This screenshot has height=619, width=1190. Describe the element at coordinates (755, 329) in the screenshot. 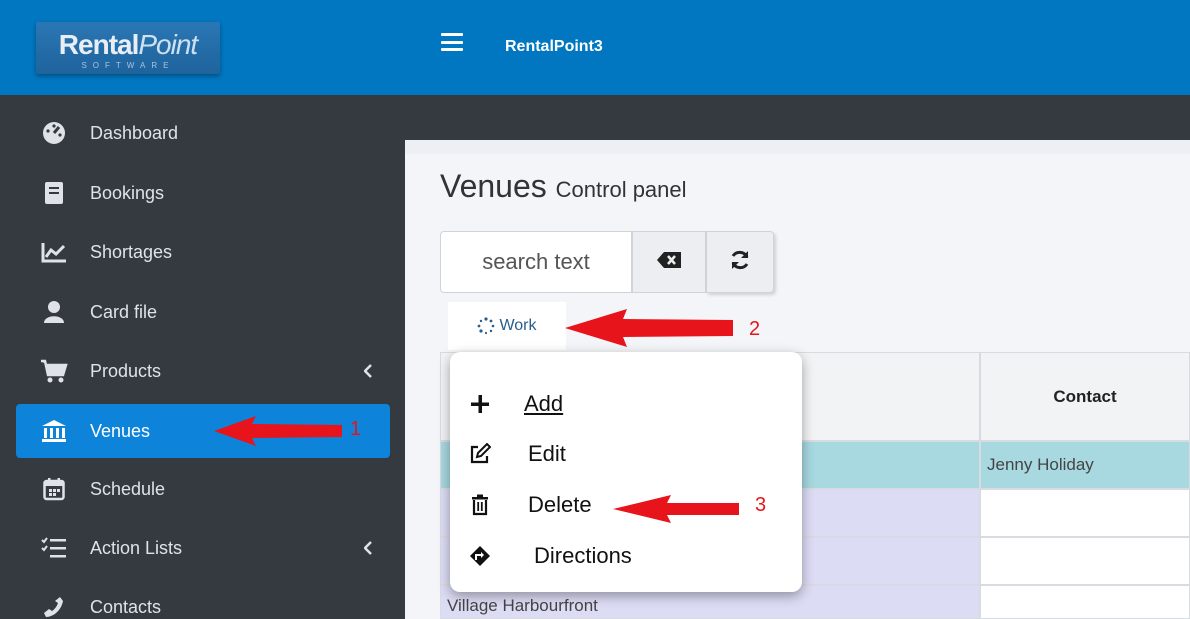

I see `annotation-number-2: 2` at that location.